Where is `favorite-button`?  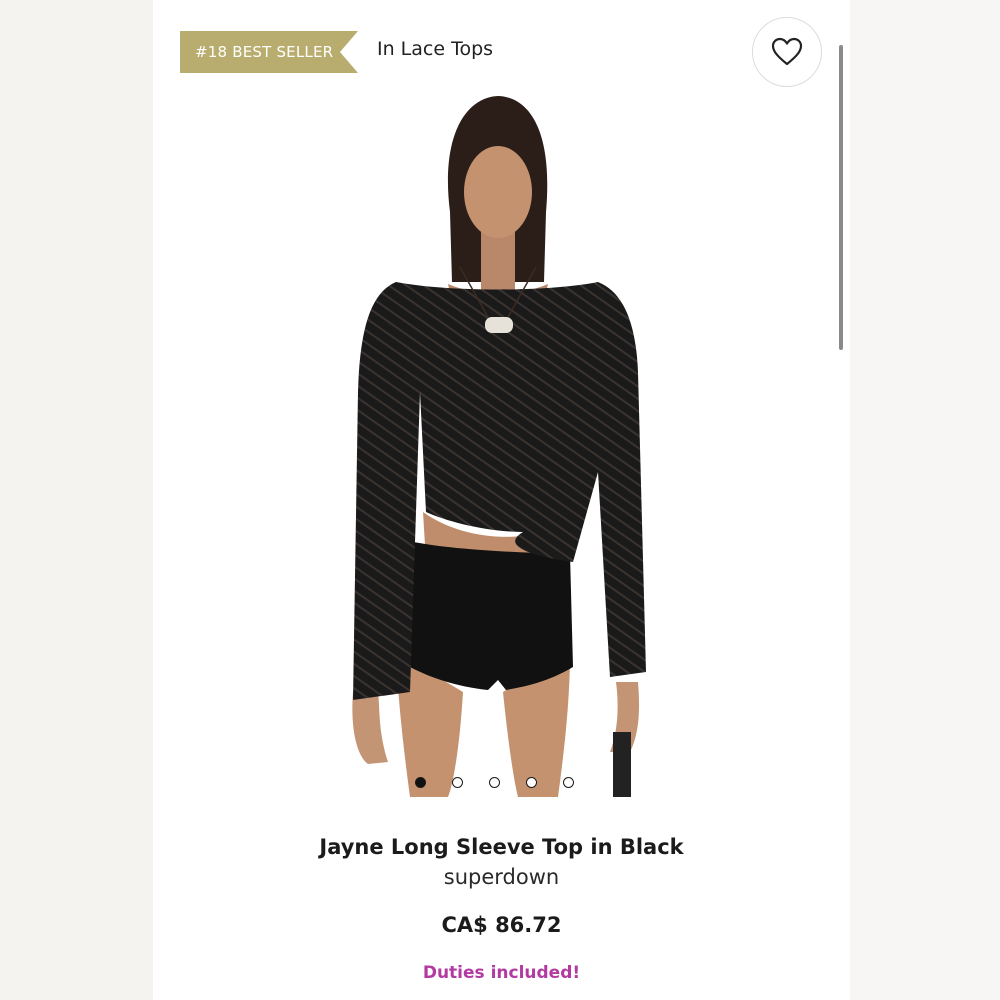
favorite-button is located at coordinates (787, 52).